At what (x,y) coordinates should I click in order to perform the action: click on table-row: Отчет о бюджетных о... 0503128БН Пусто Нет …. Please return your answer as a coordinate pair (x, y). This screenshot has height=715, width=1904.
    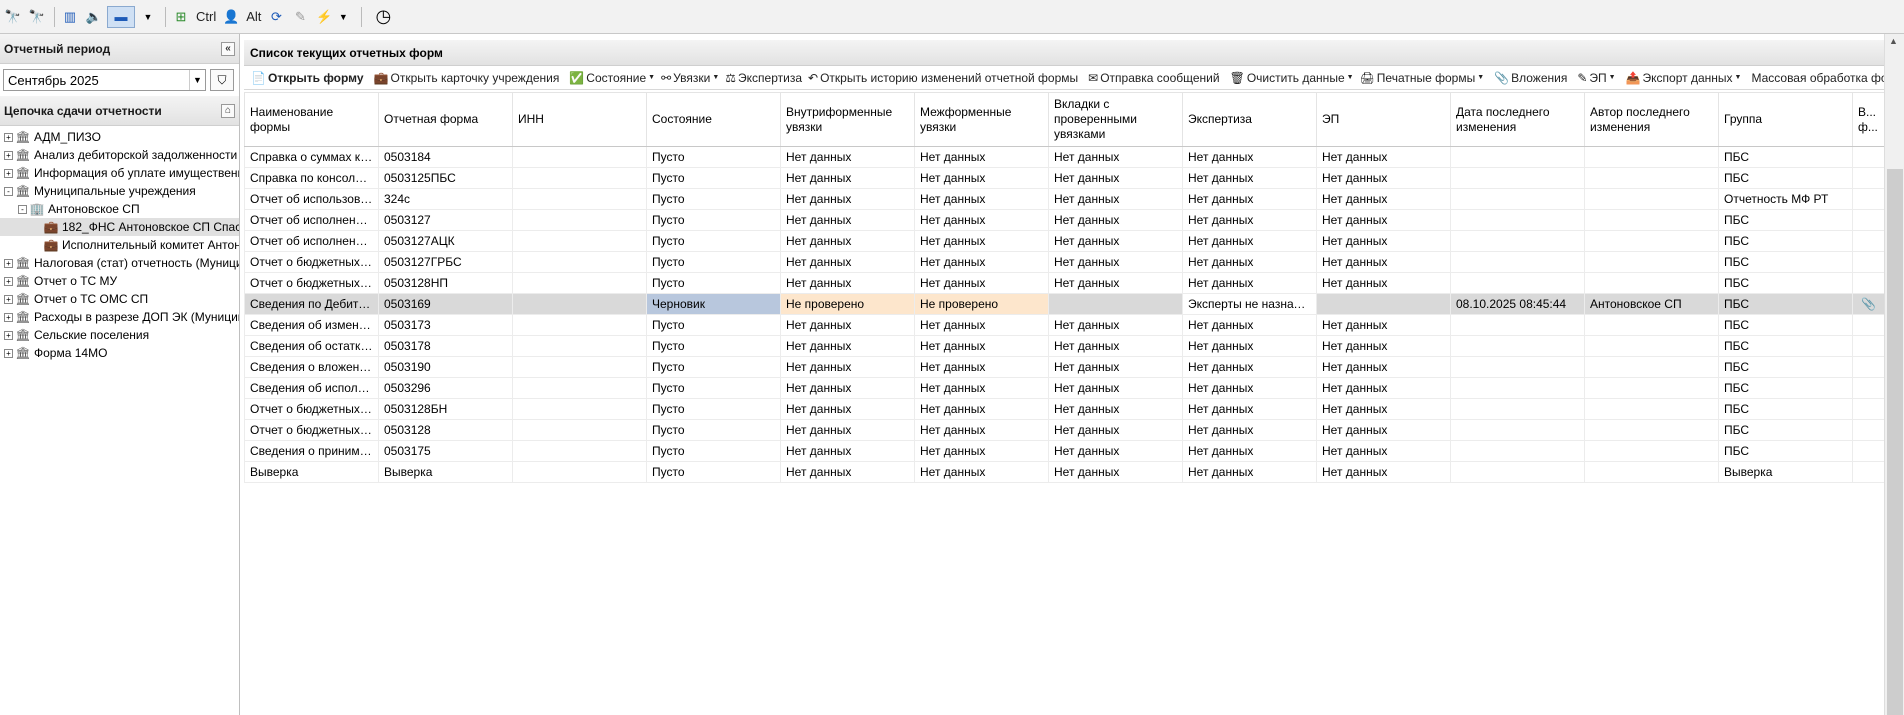
    Looking at the image, I should click on (1064, 409).